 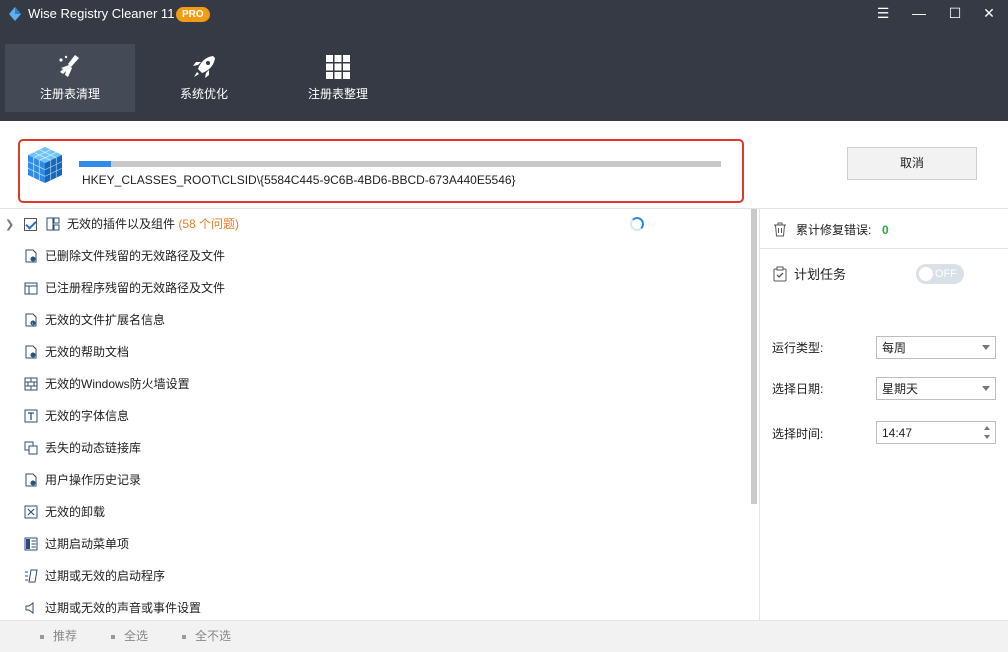 What do you see at coordinates (370, 321) in the screenshot?
I see `list-item: ! 无效的文件扩展名信息` at bounding box center [370, 321].